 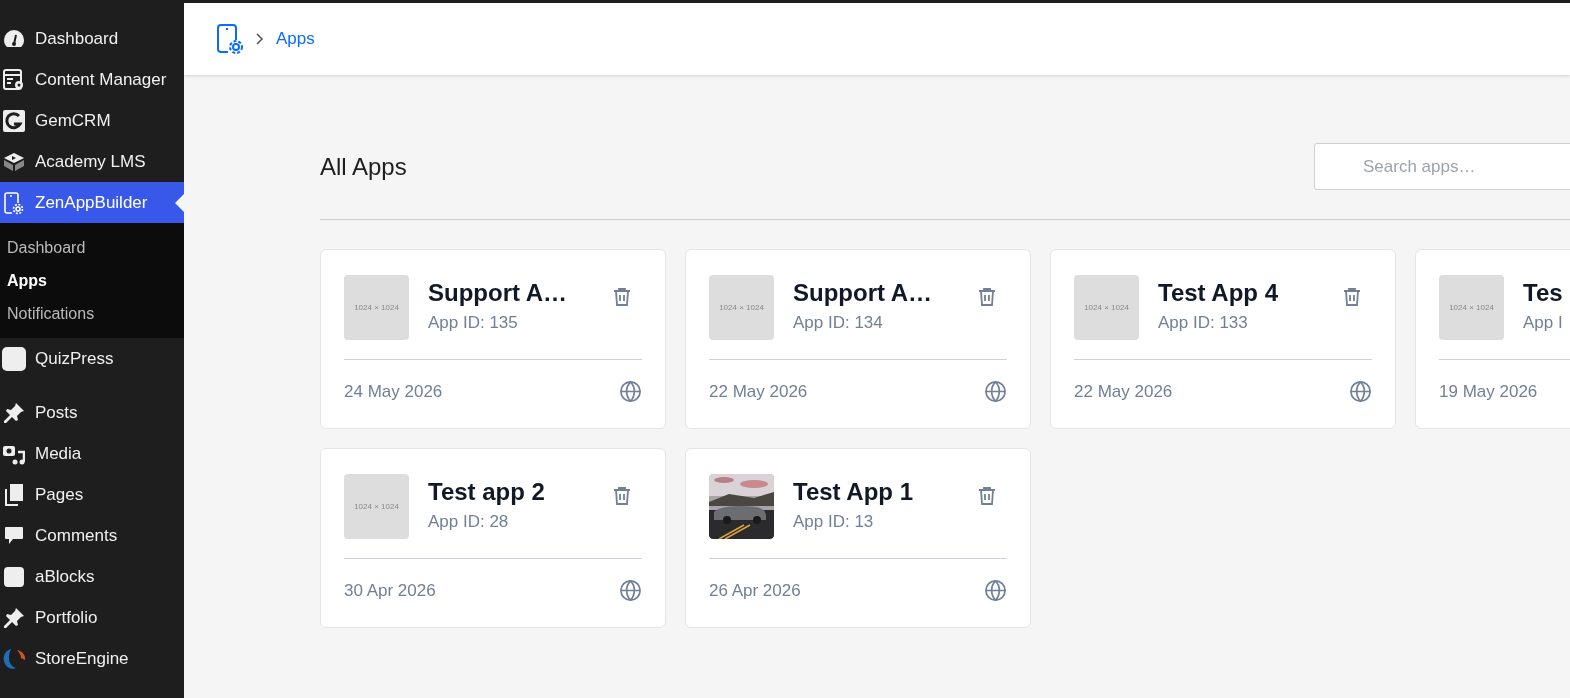 I want to click on app-card: 1024 × 1024 Support A… App ID: 134 22 May 2026, so click(x=858, y=339).